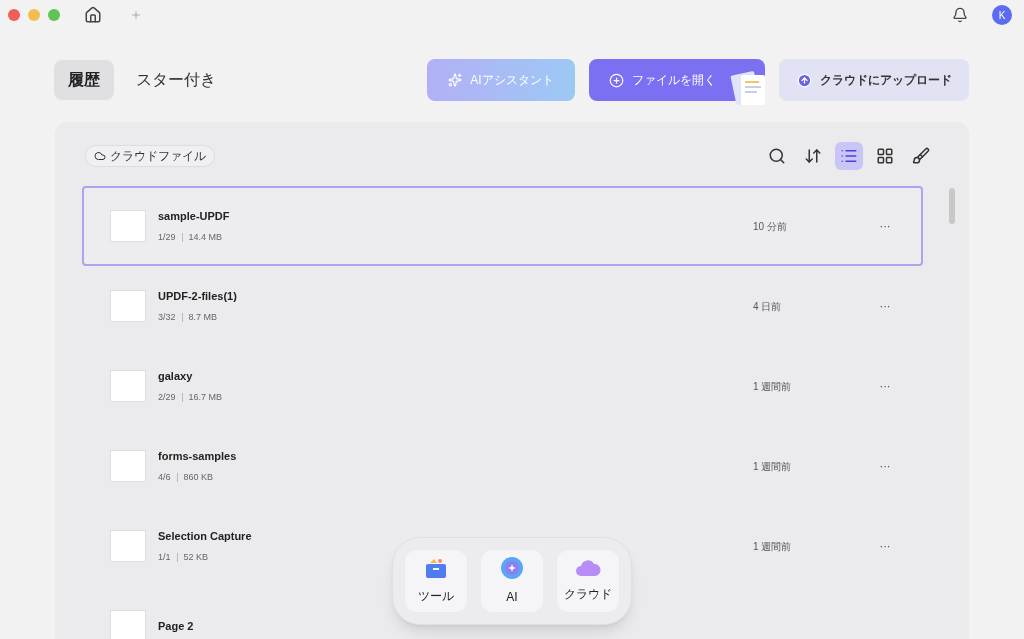 The height and width of the screenshot is (639, 1024). Describe the element at coordinates (770, 226) in the screenshot. I see `modified-time: 10 分前` at that location.